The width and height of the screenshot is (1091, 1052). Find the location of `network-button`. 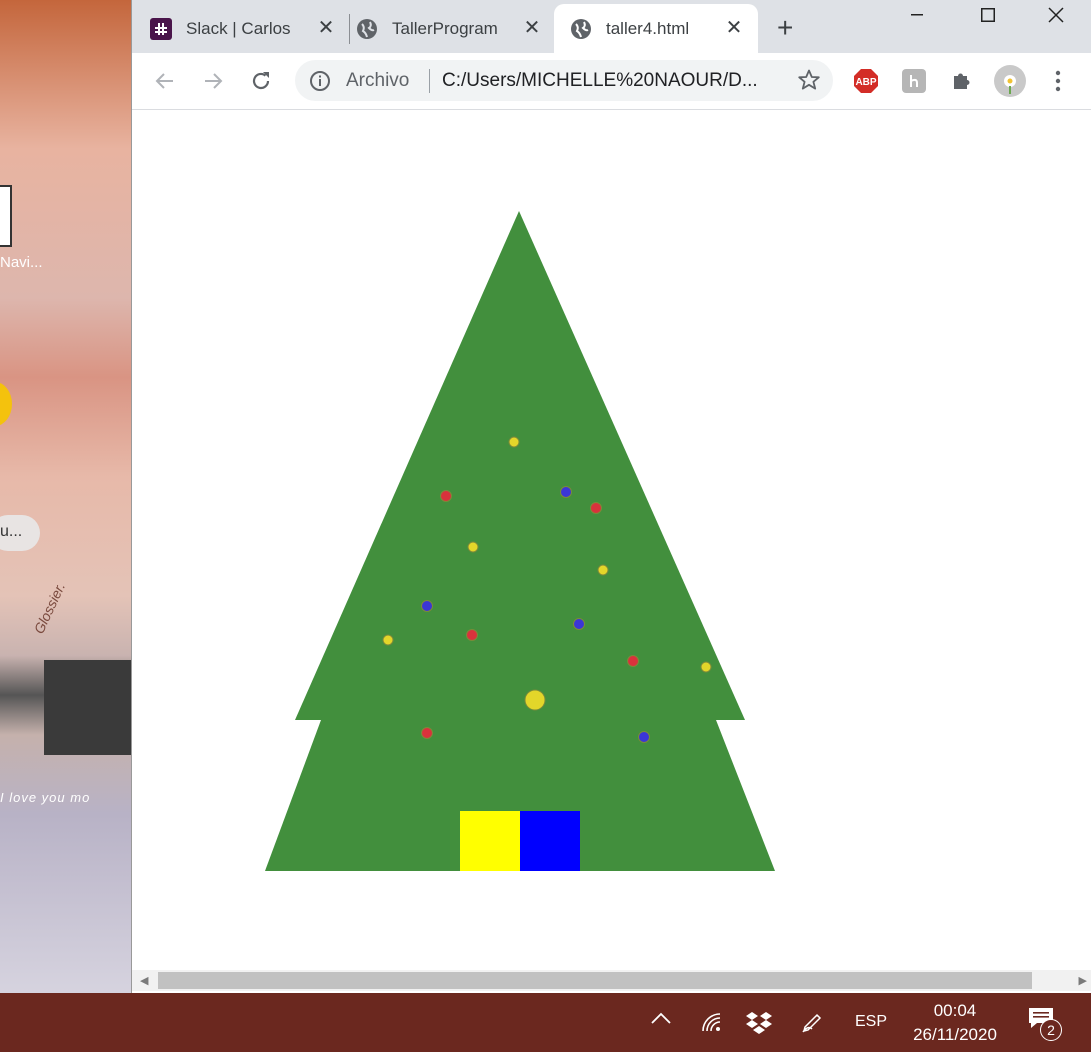

network-button is located at coordinates (712, 1022).